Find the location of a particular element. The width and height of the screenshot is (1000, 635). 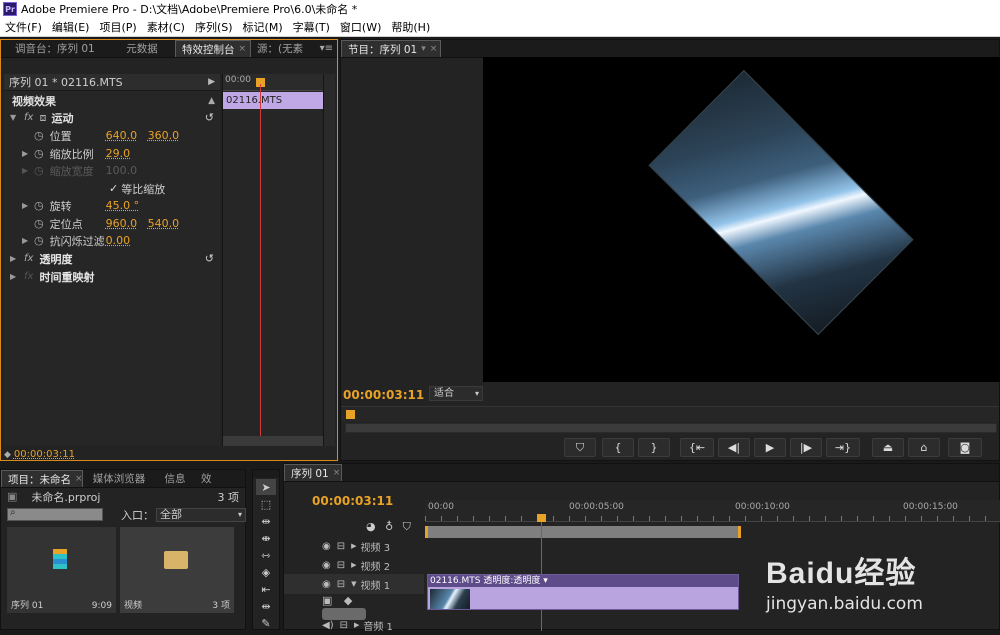

export-frame-button: ◙ is located at coordinates (965, 447).